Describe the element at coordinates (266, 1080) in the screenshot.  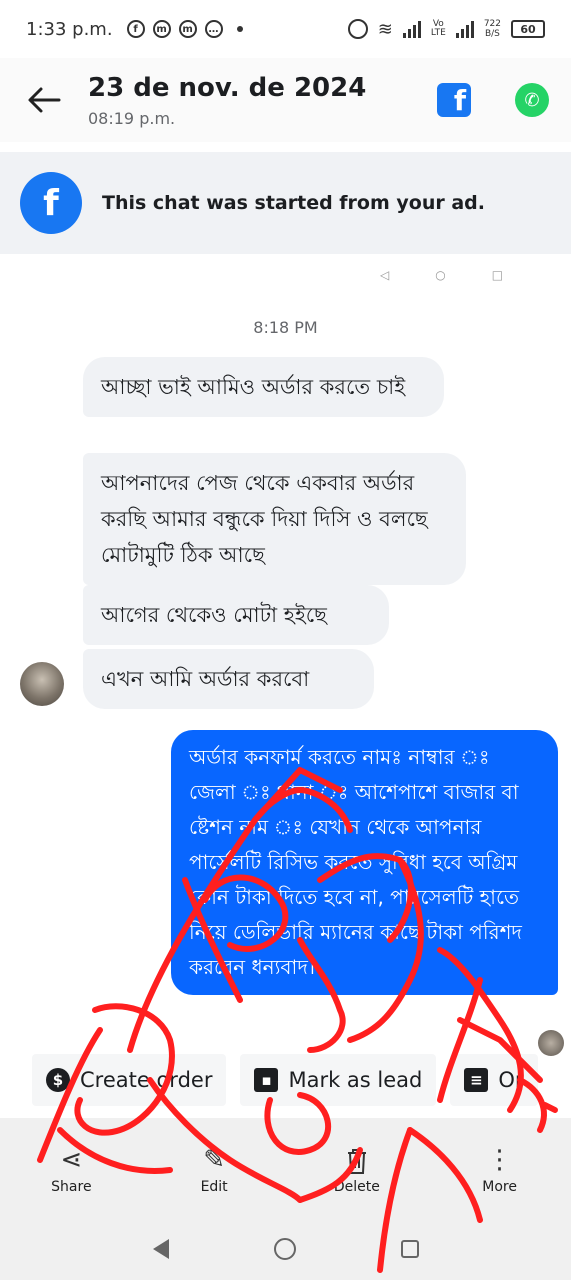
I see `contact-card-icon: ▪` at that location.